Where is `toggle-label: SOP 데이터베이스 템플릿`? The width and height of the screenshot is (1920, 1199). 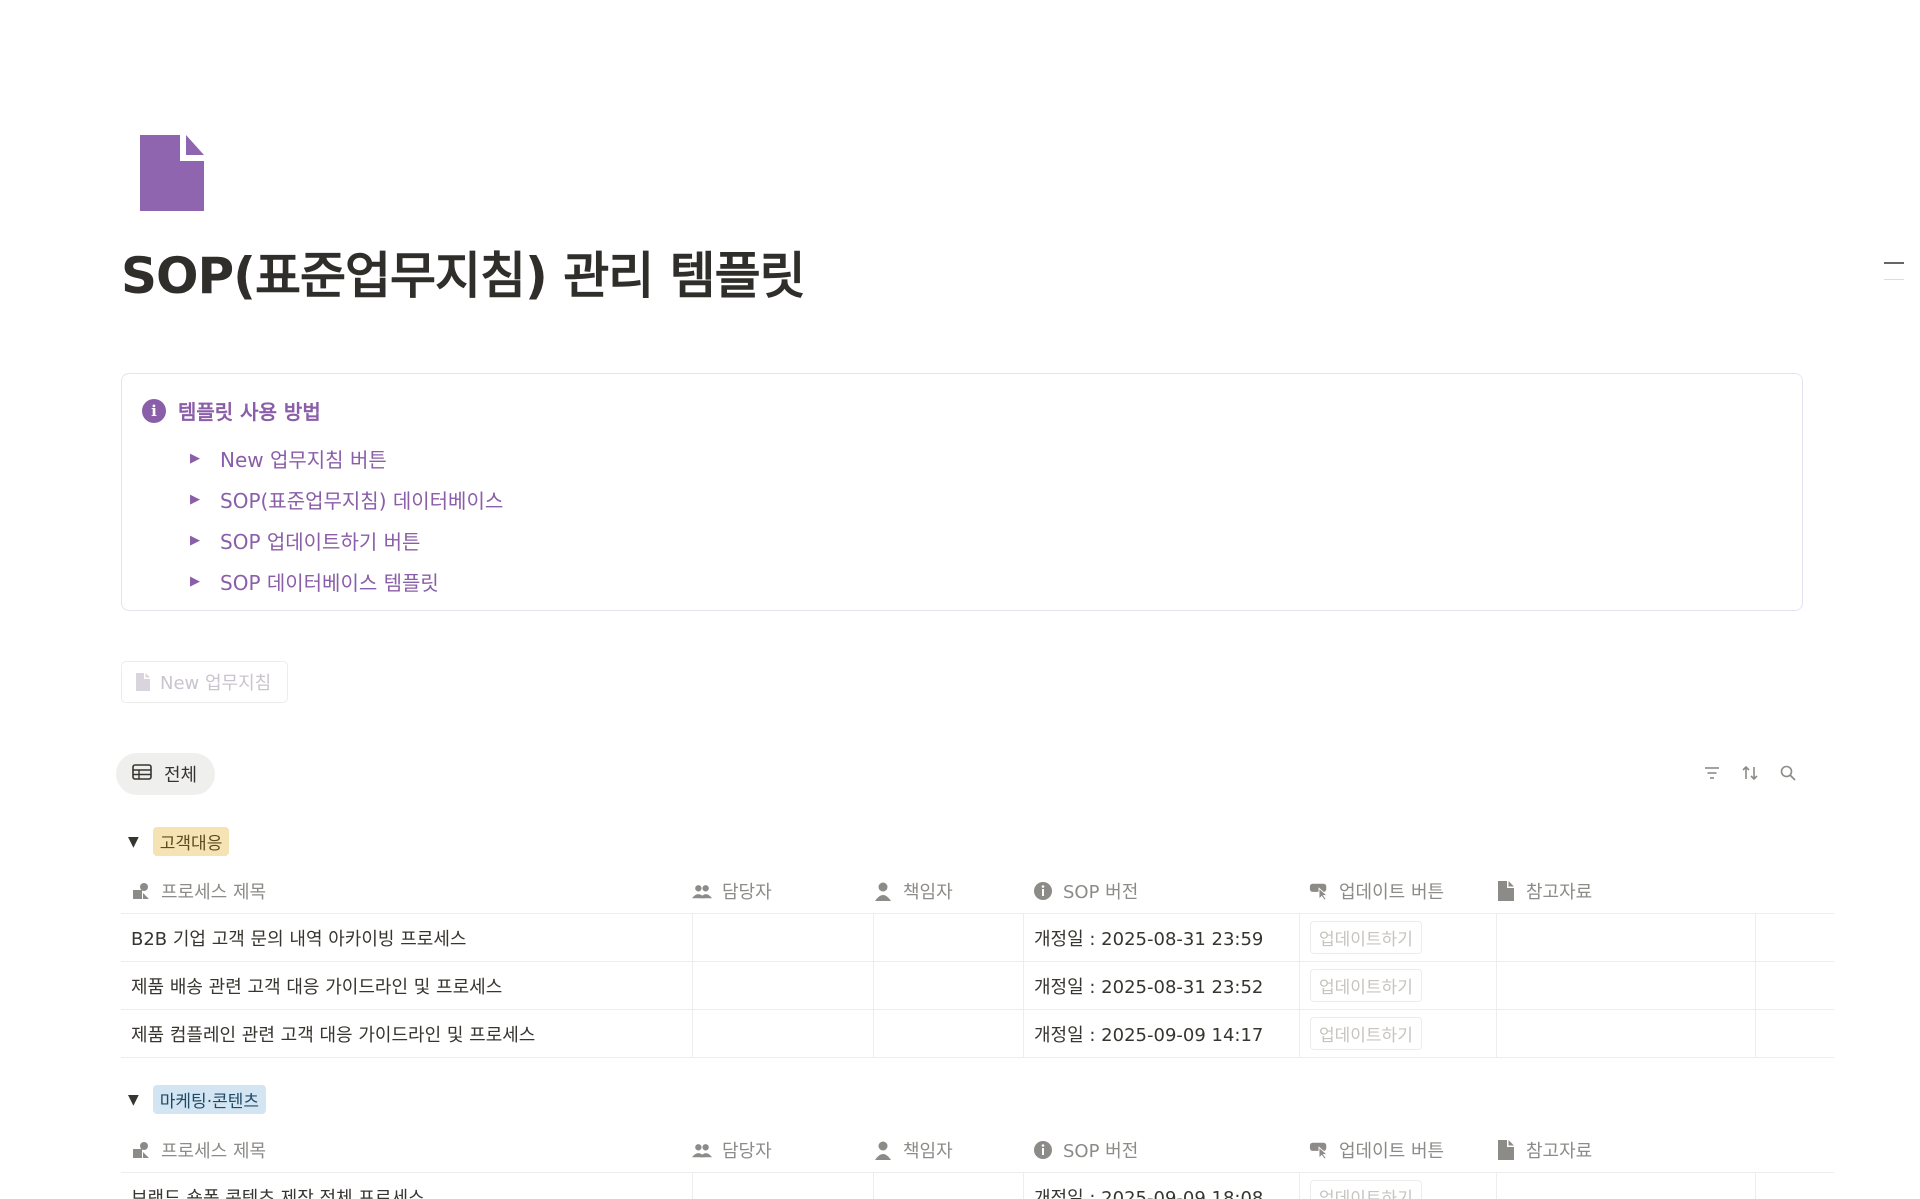
toggle-label: SOP 데이터베이스 템플릿 is located at coordinates (329, 583).